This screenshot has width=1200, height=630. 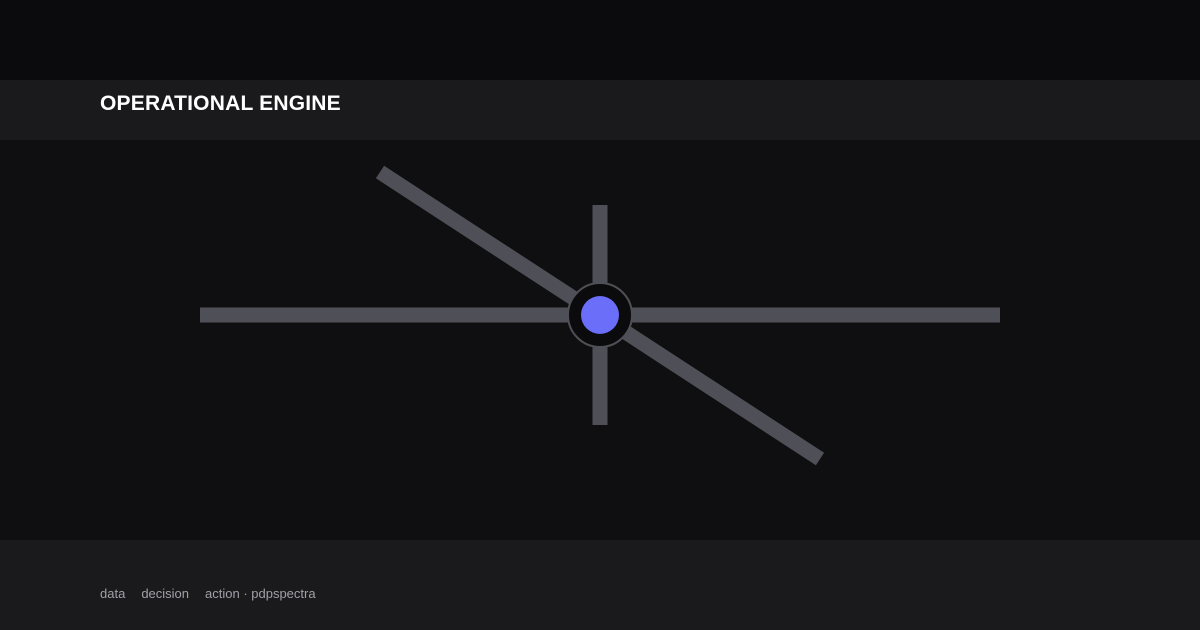 What do you see at coordinates (113, 593) in the screenshot?
I see `footer-item-data: data` at bounding box center [113, 593].